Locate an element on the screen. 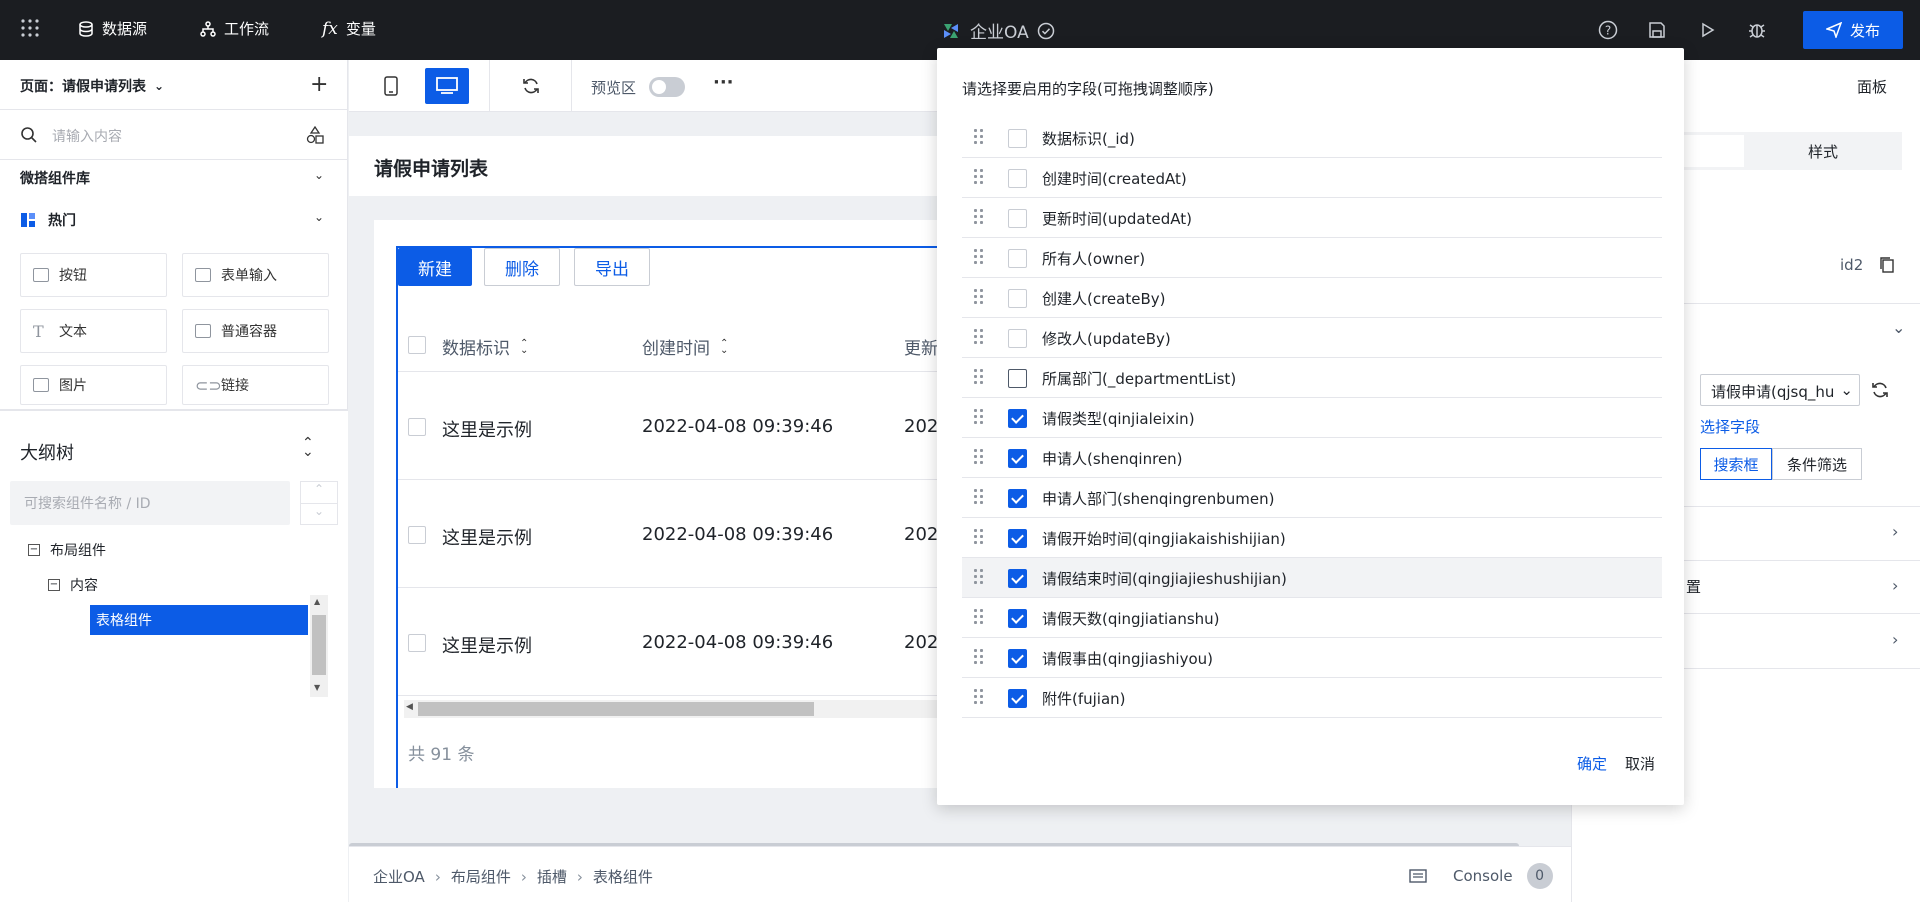 This screenshot has width=1920, height=902. desktop-view-button is located at coordinates (447, 86).